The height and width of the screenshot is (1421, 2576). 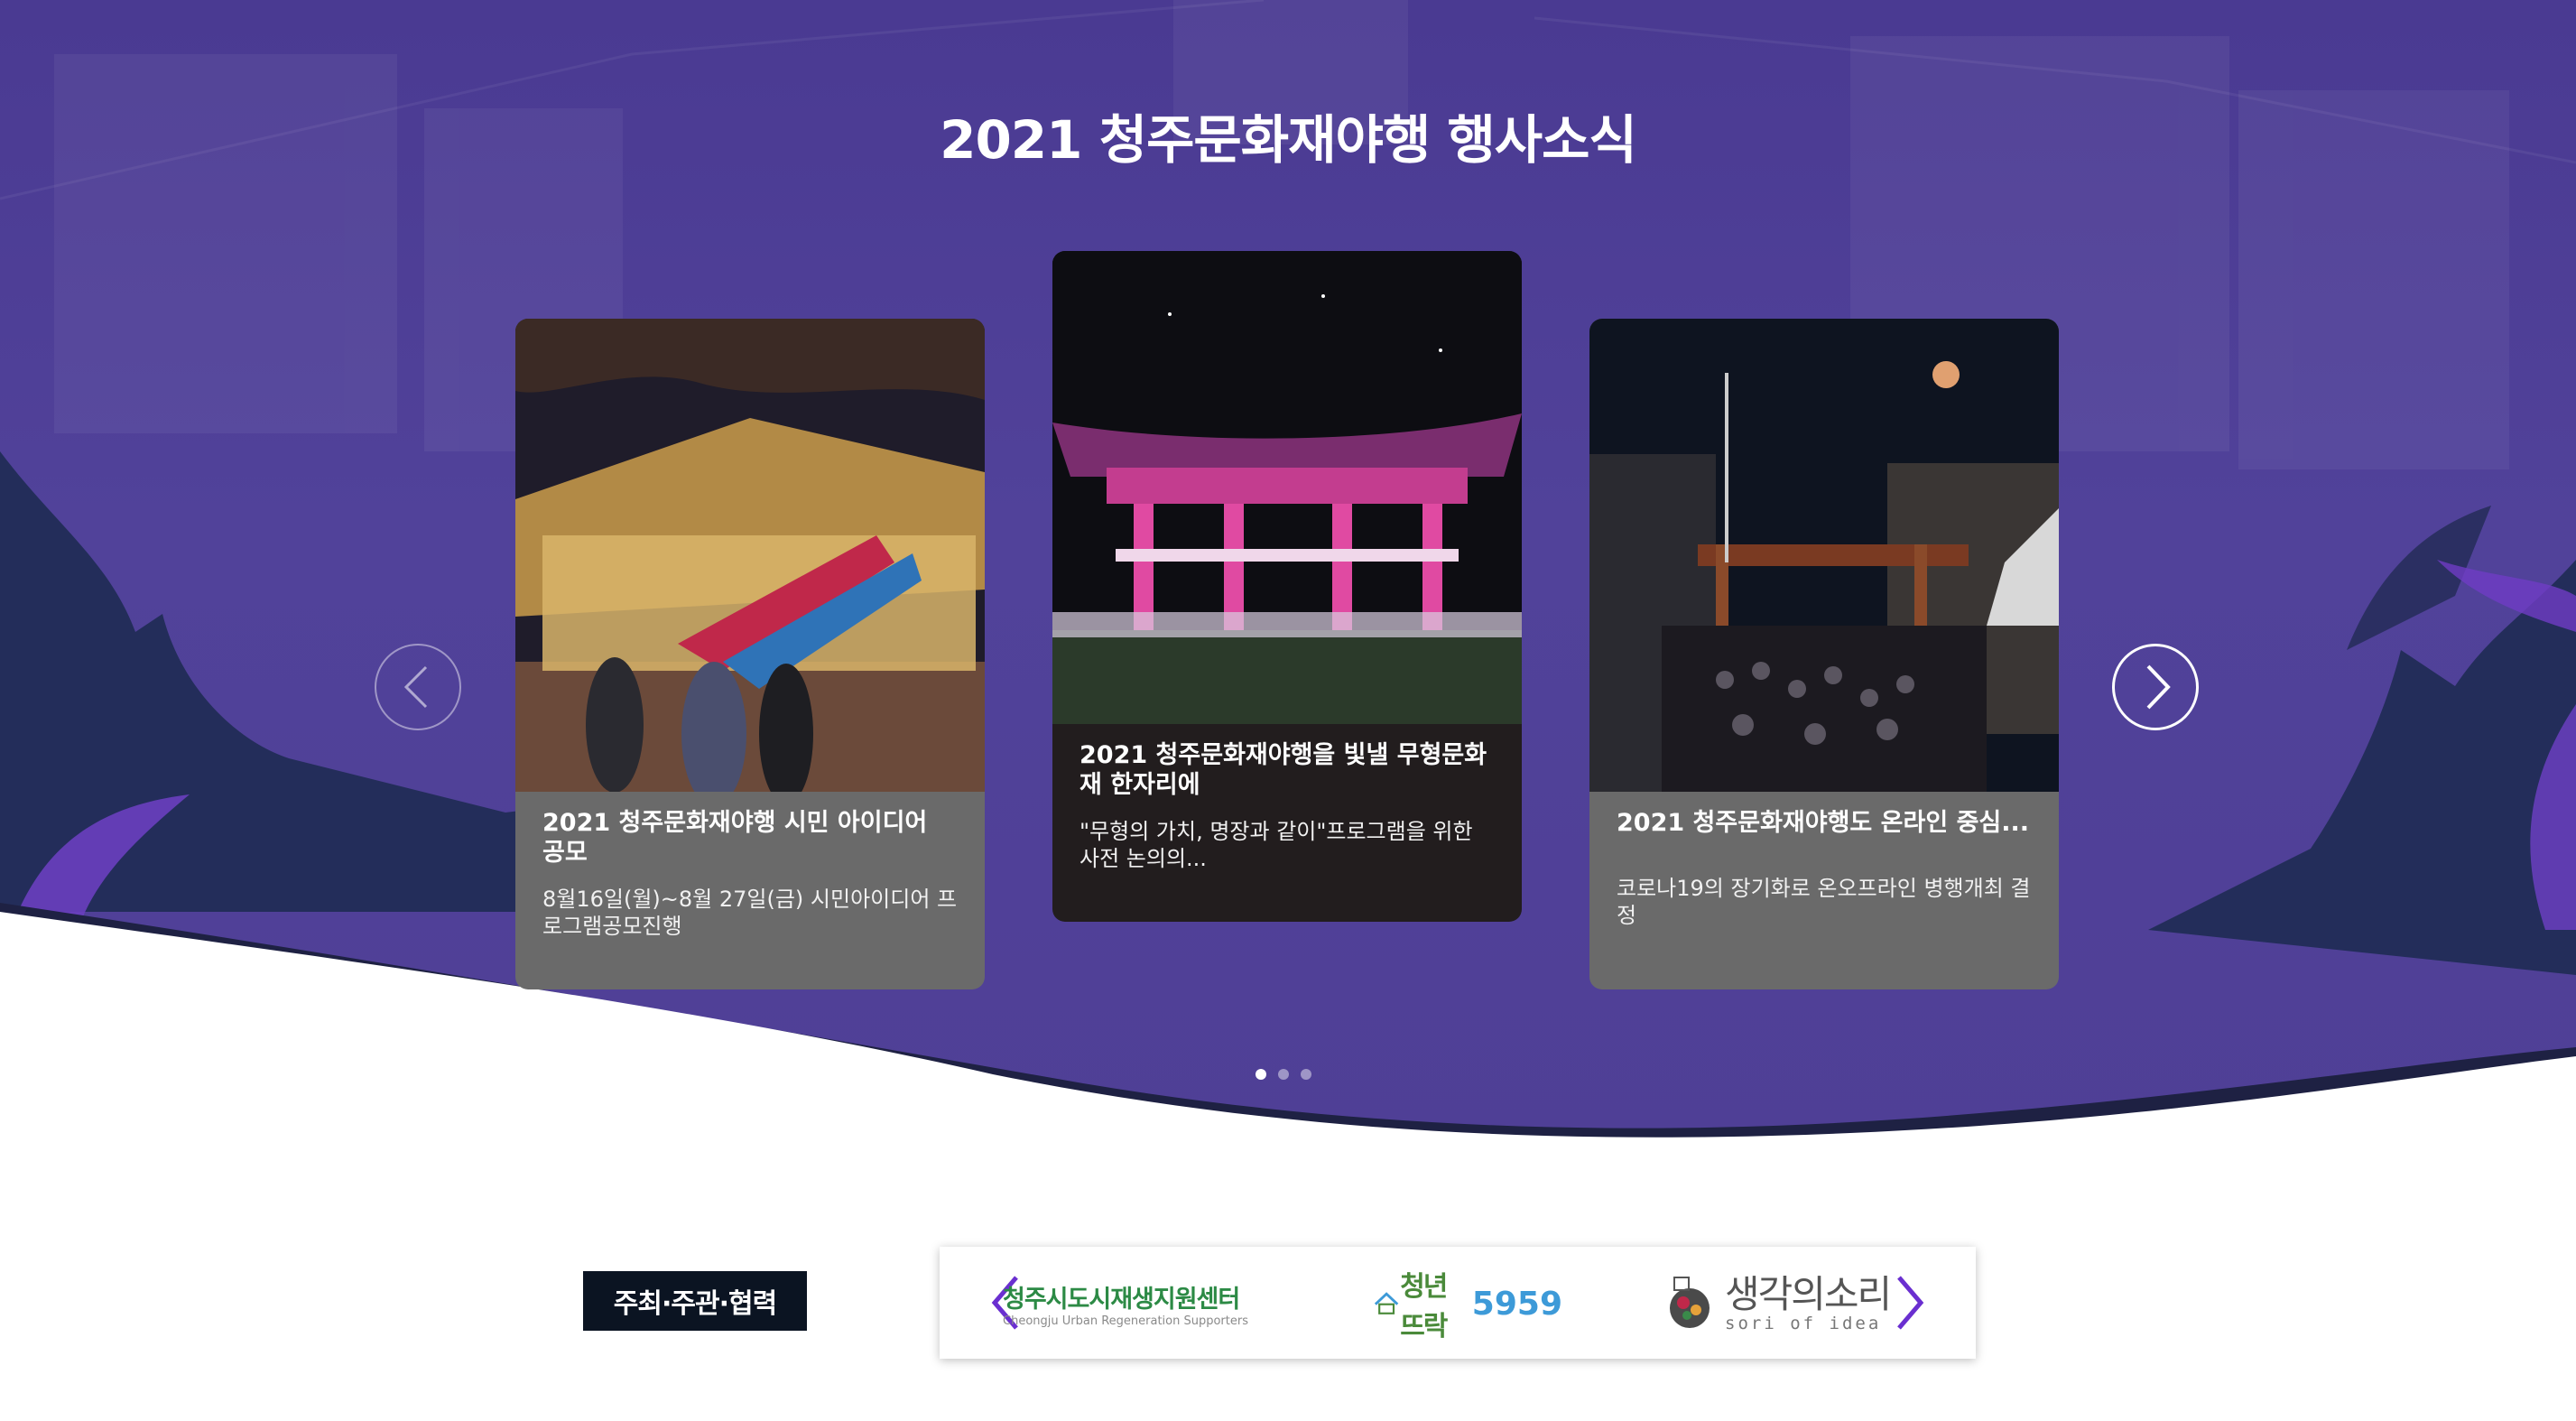 I want to click on carousel-prev-button, so click(x=418, y=687).